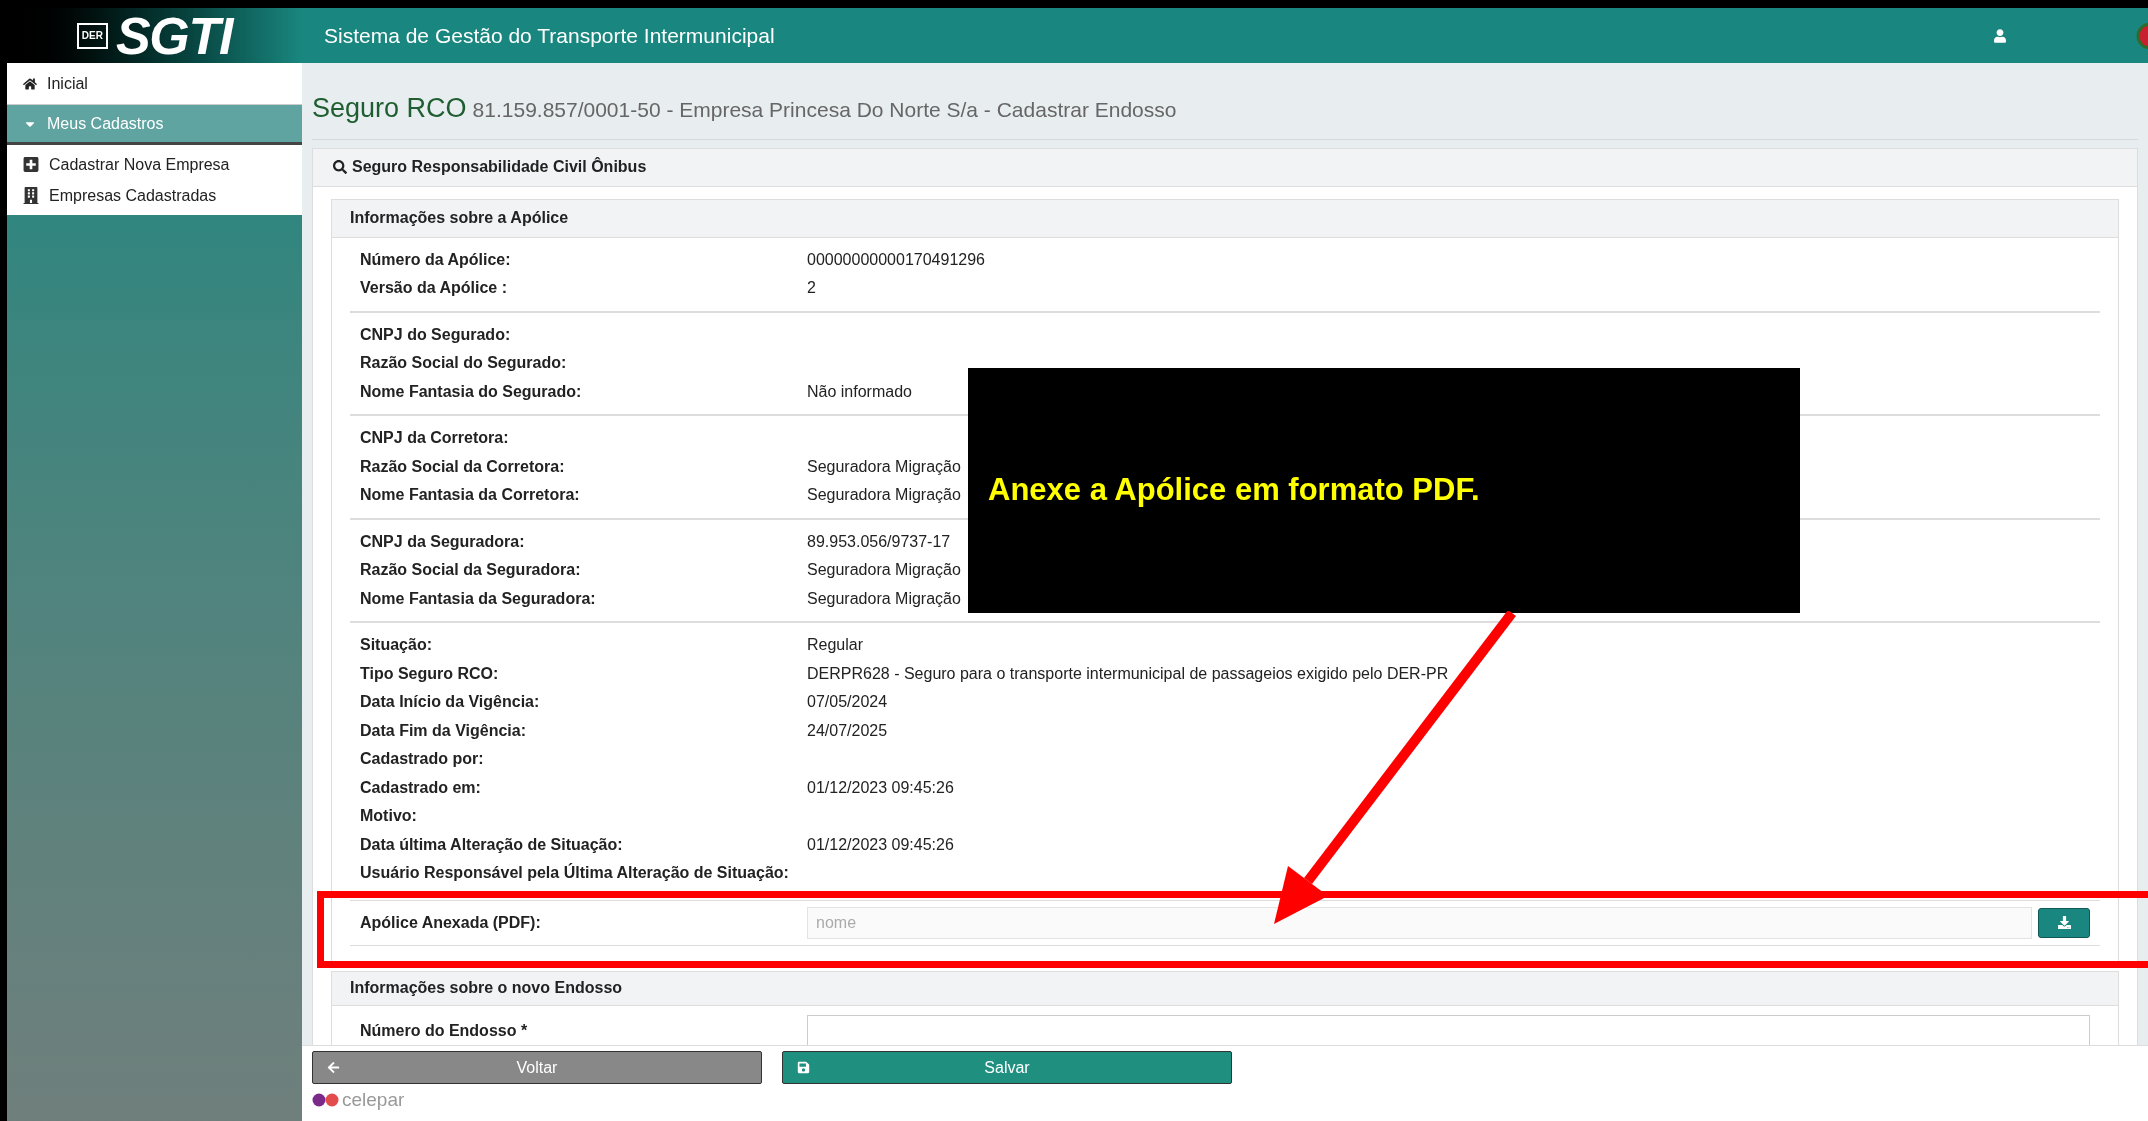 The width and height of the screenshot is (2148, 1121). I want to click on attachment-field: nome, so click(1419, 922).